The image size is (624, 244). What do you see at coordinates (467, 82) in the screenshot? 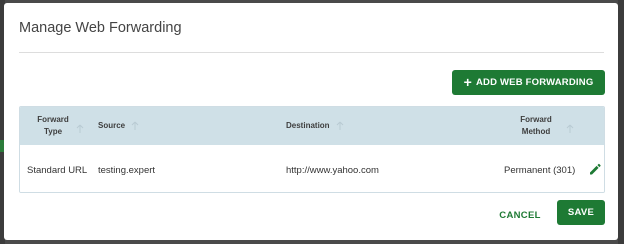
I see `plus-icon: +` at bounding box center [467, 82].